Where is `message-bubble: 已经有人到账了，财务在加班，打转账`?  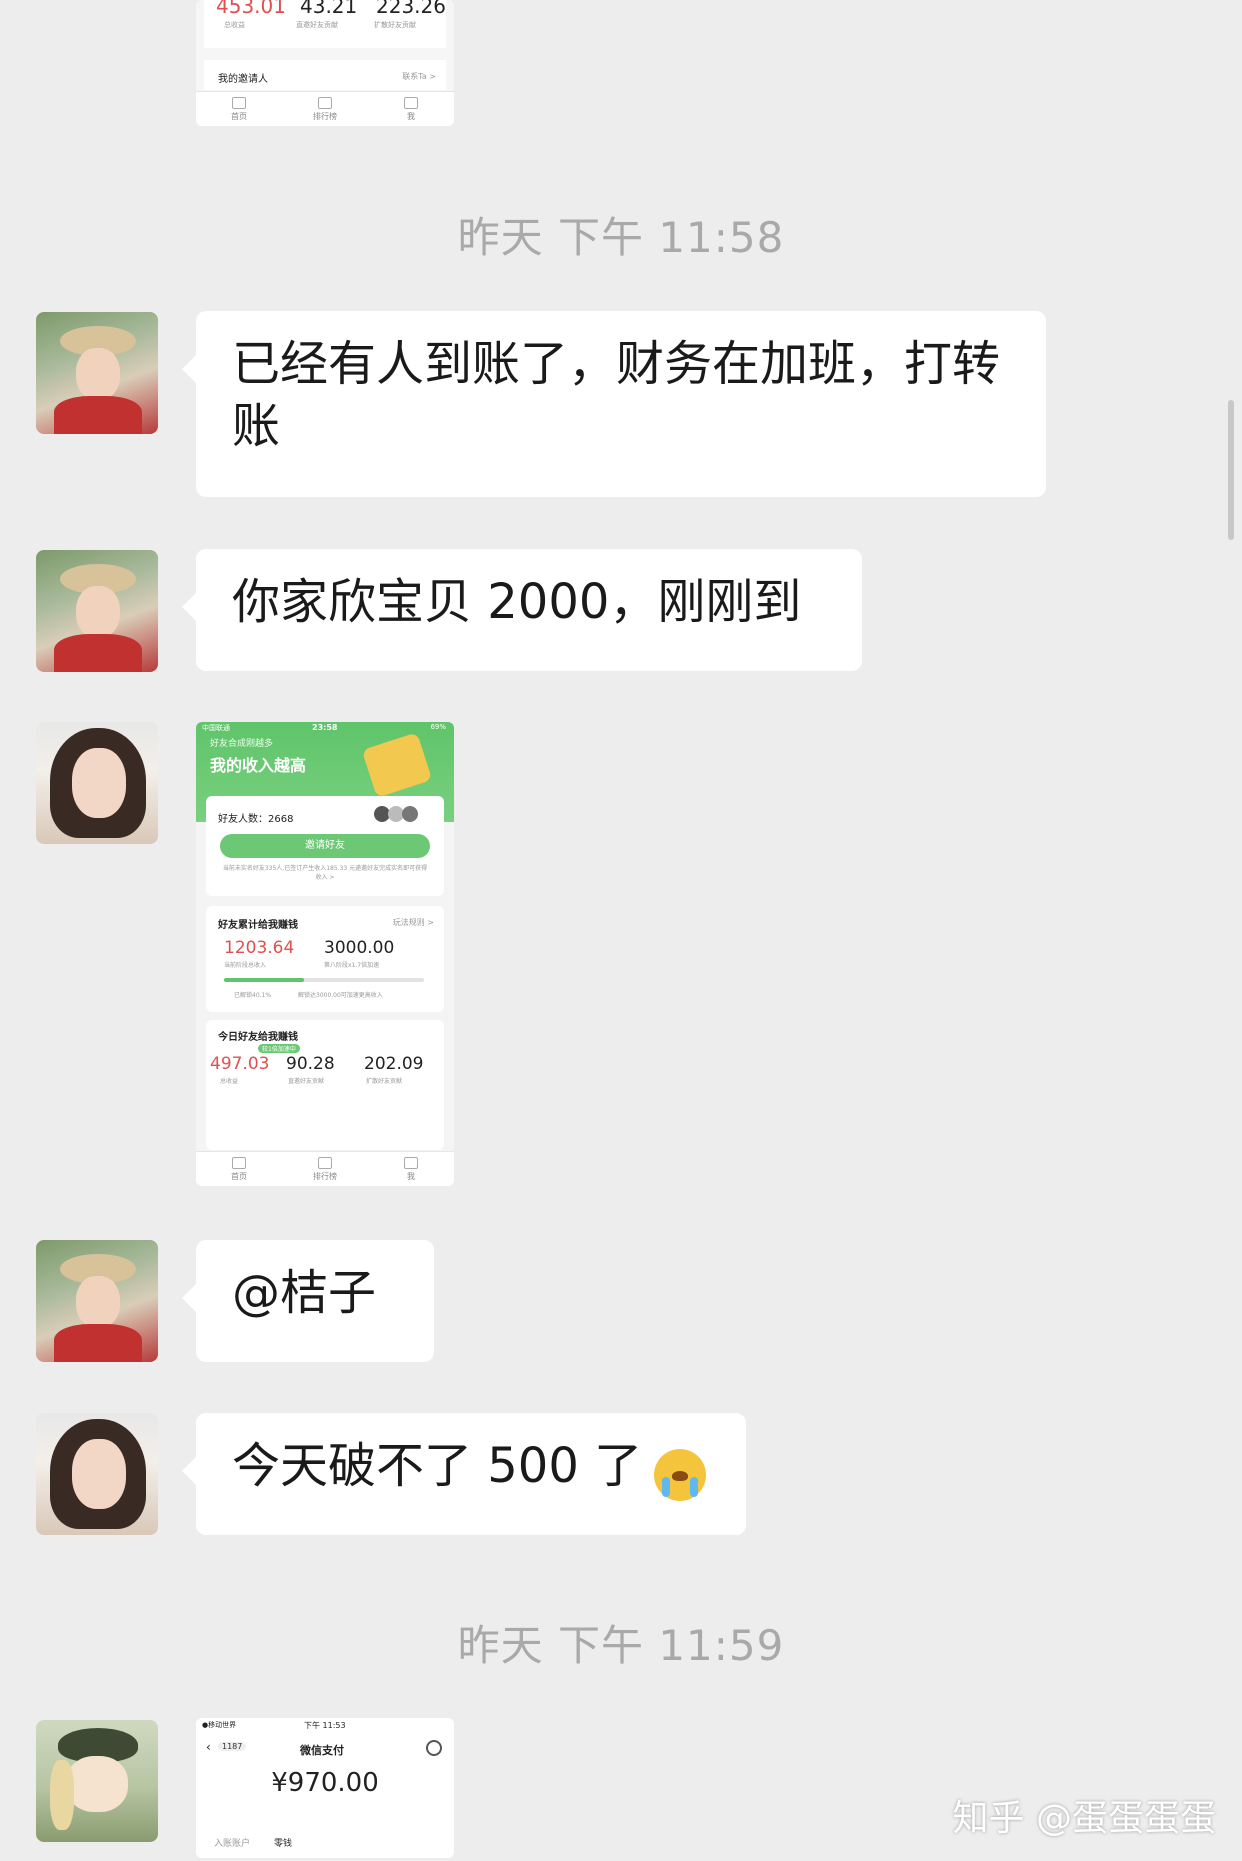
message-bubble: 已经有人到账了，财务在加班，打转账 is located at coordinates (614, 404).